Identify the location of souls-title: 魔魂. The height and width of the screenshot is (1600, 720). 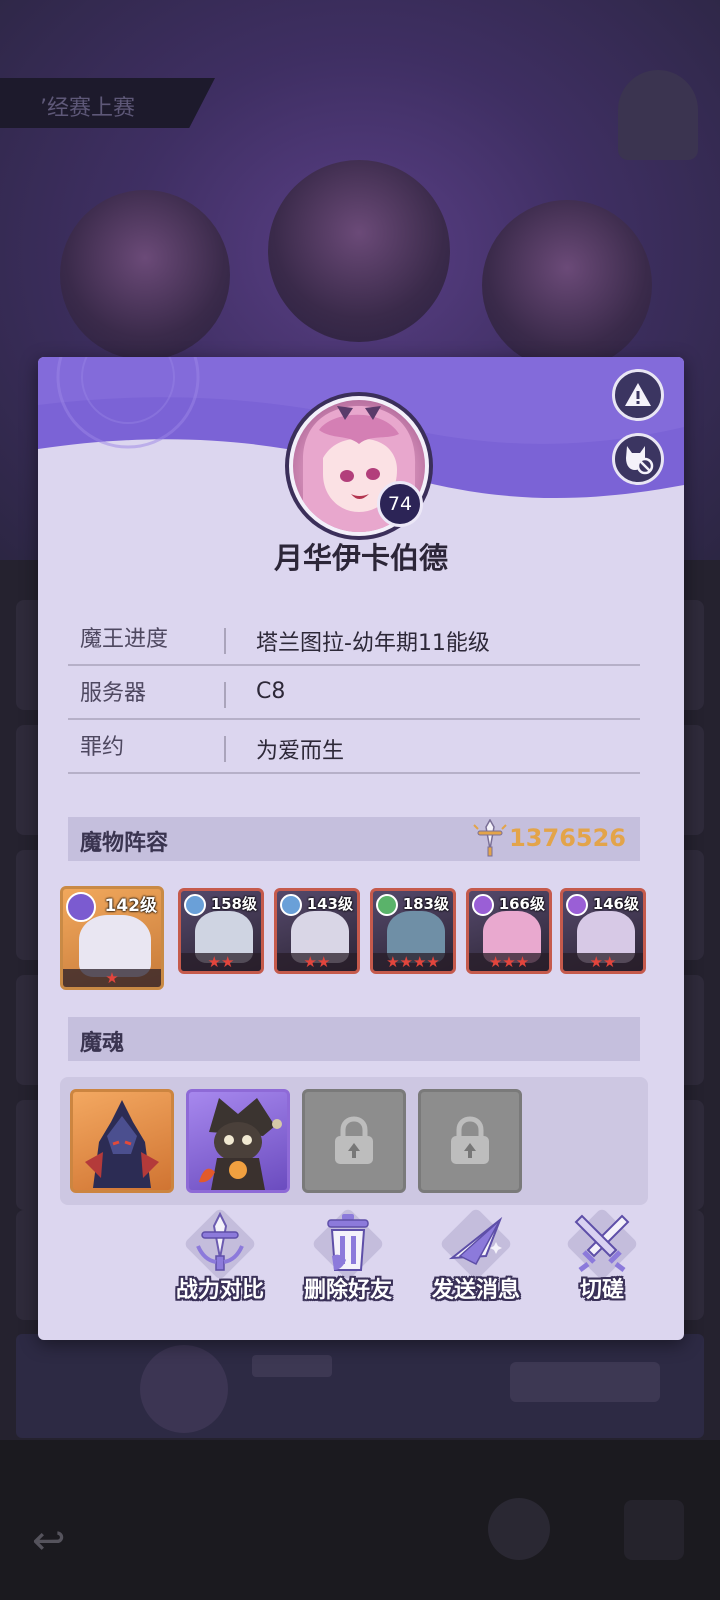
(102, 1043).